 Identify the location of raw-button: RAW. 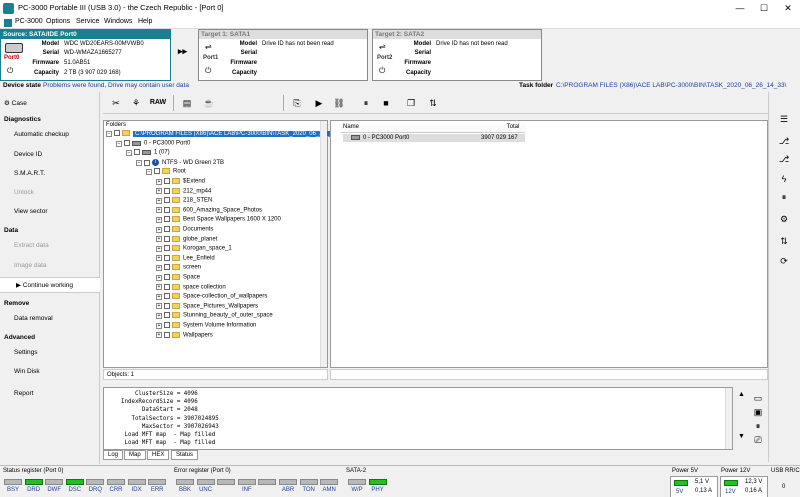
(158, 103).